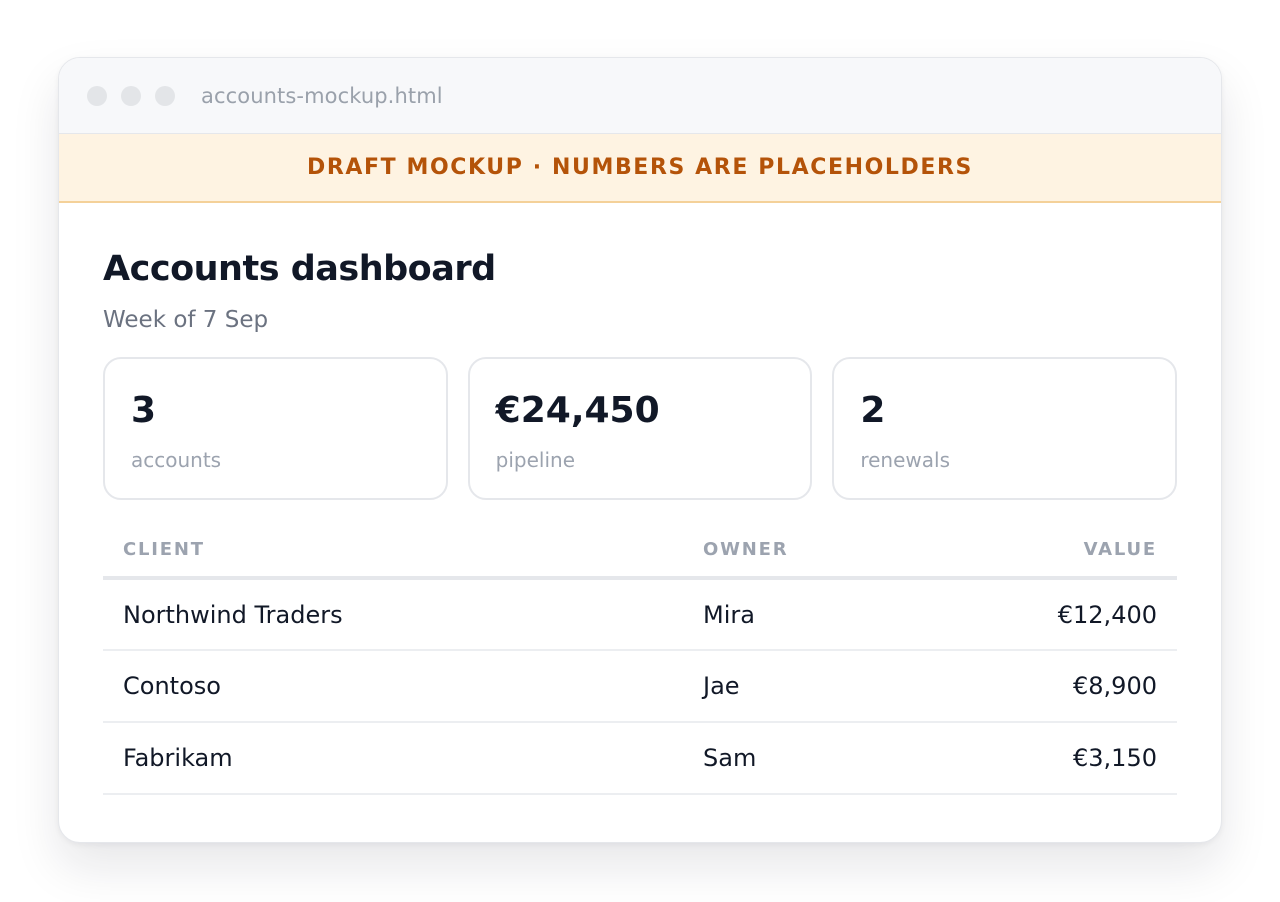 The height and width of the screenshot is (902, 1280). Describe the element at coordinates (144, 410) in the screenshot. I see `stat-value: 3` at that location.